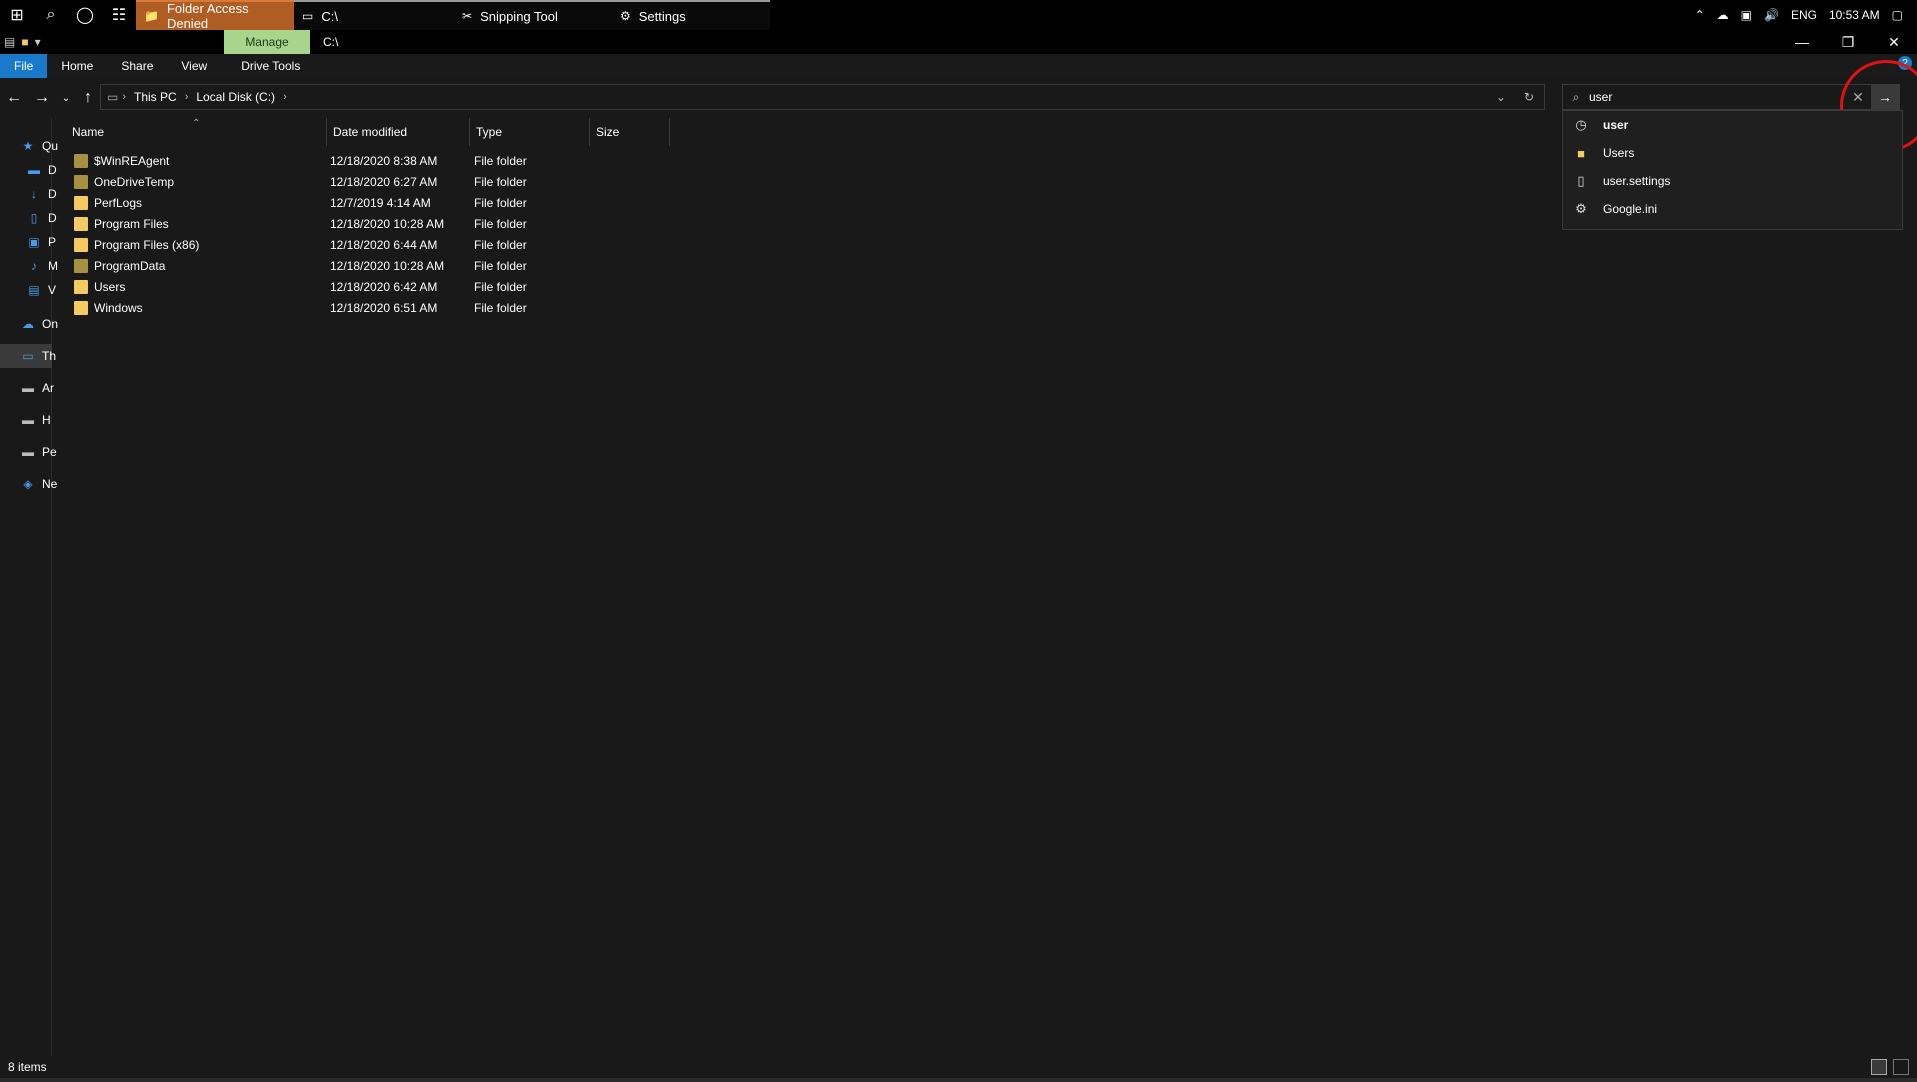 The height and width of the screenshot is (1082, 1917). I want to click on new-folder-icon: ■, so click(24, 42).